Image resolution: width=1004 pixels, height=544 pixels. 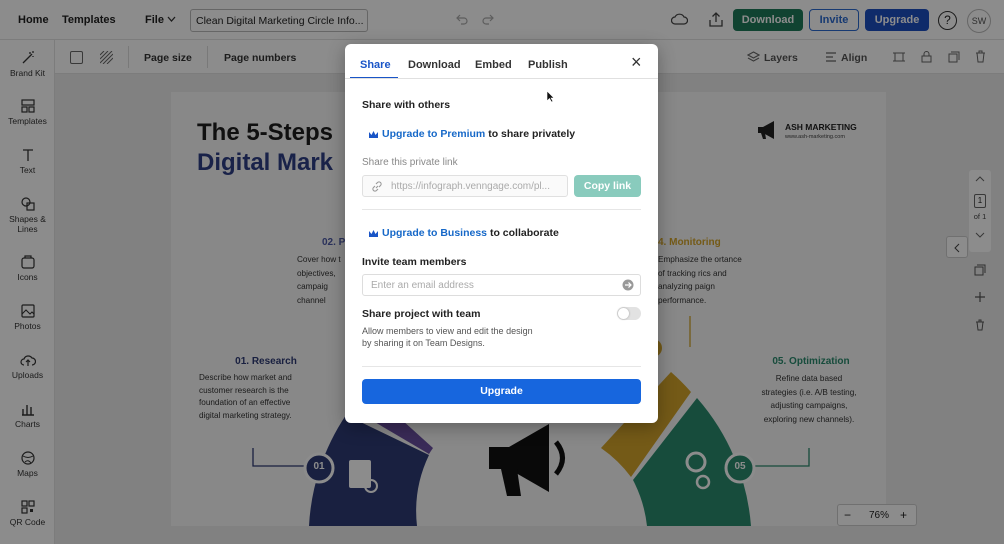 I want to click on tab-share: Share, so click(x=375, y=65).